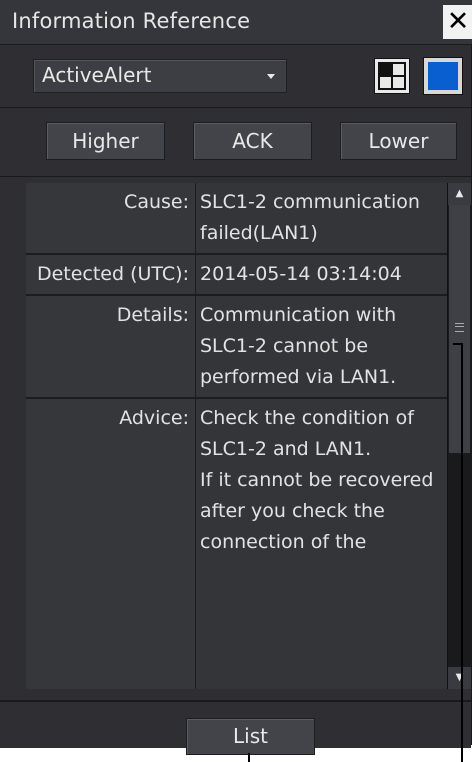  Describe the element at coordinates (111, 544) in the screenshot. I see `advice-label: Advice:` at that location.